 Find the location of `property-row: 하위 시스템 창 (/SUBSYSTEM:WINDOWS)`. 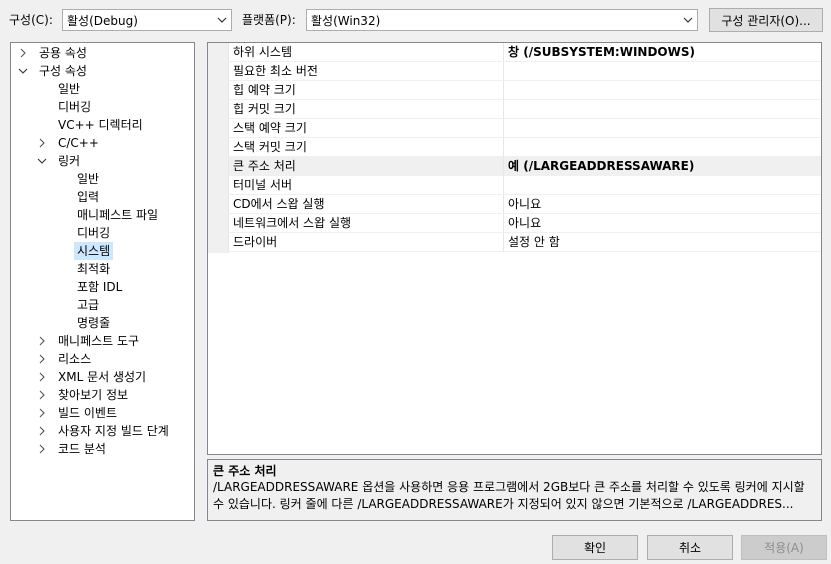

property-row: 하위 시스템 창 (/SUBSYSTEM:WINDOWS) is located at coordinates (514, 52).